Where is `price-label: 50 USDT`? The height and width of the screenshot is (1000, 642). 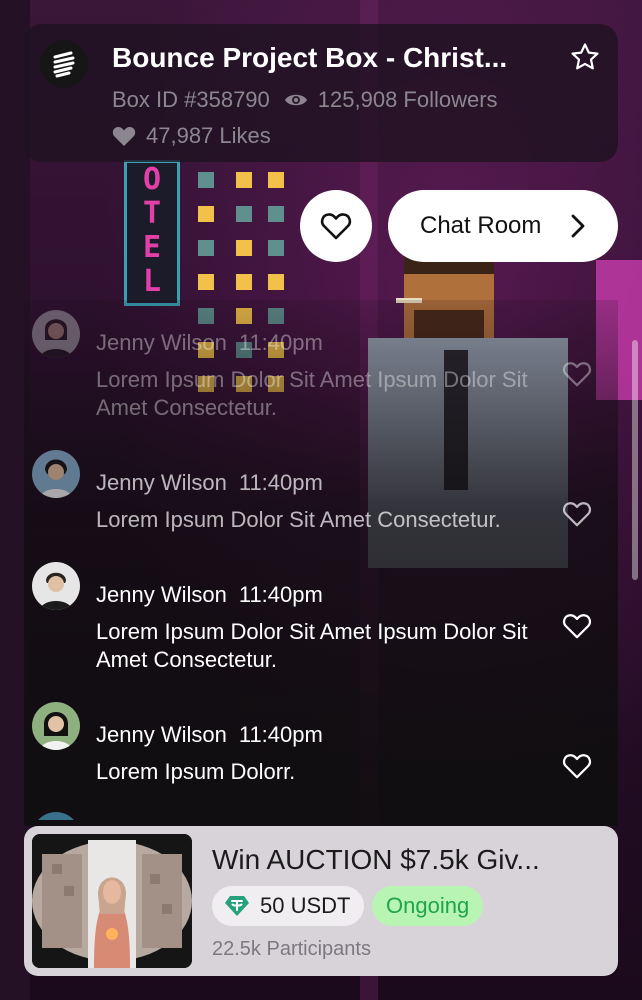 price-label: 50 USDT is located at coordinates (305, 905).